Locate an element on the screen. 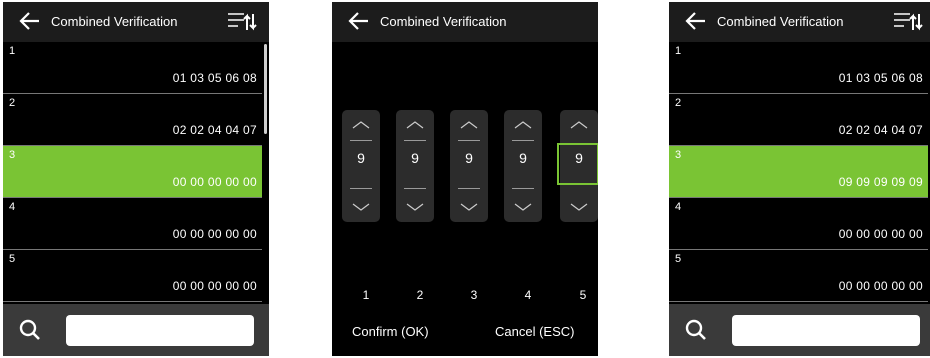  column-label: 2 is located at coordinates (420, 295).